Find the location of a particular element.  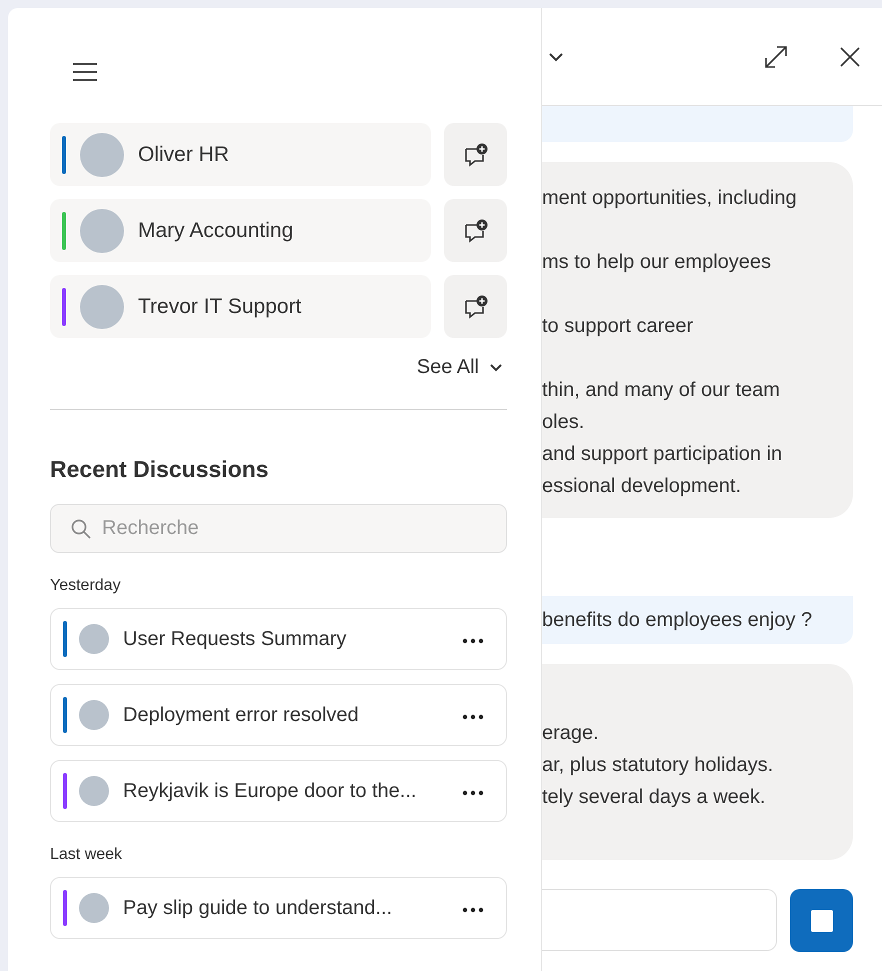

group-label: Yesterday is located at coordinates (86, 586).